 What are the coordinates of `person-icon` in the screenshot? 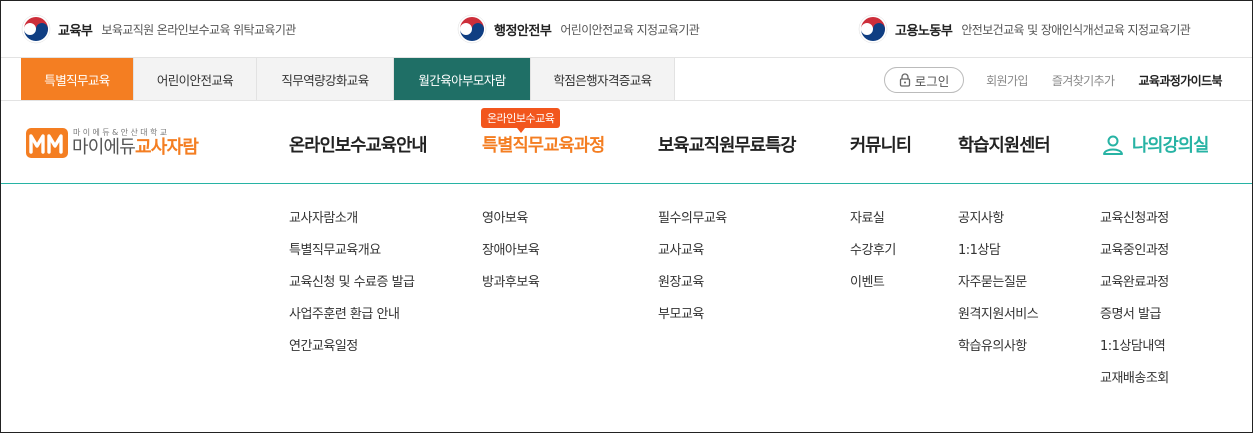 It's located at (1113, 145).